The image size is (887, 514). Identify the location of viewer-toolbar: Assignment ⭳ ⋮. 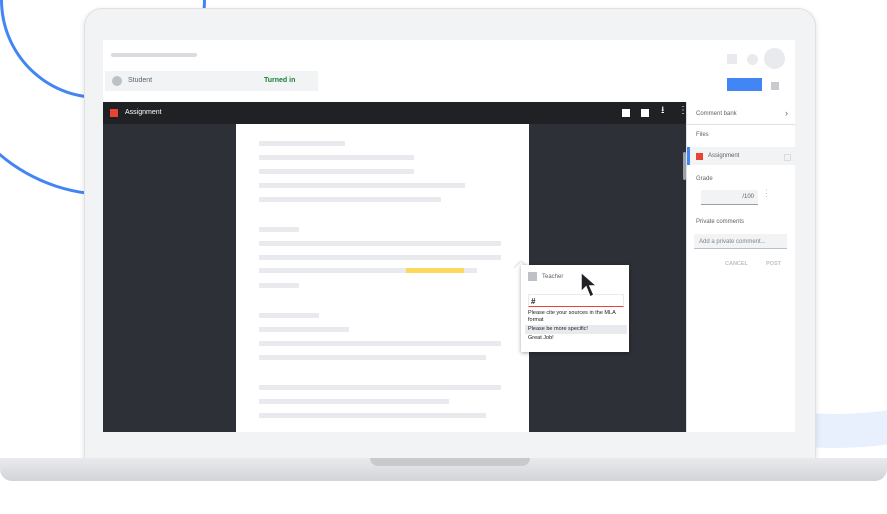
(395, 113).